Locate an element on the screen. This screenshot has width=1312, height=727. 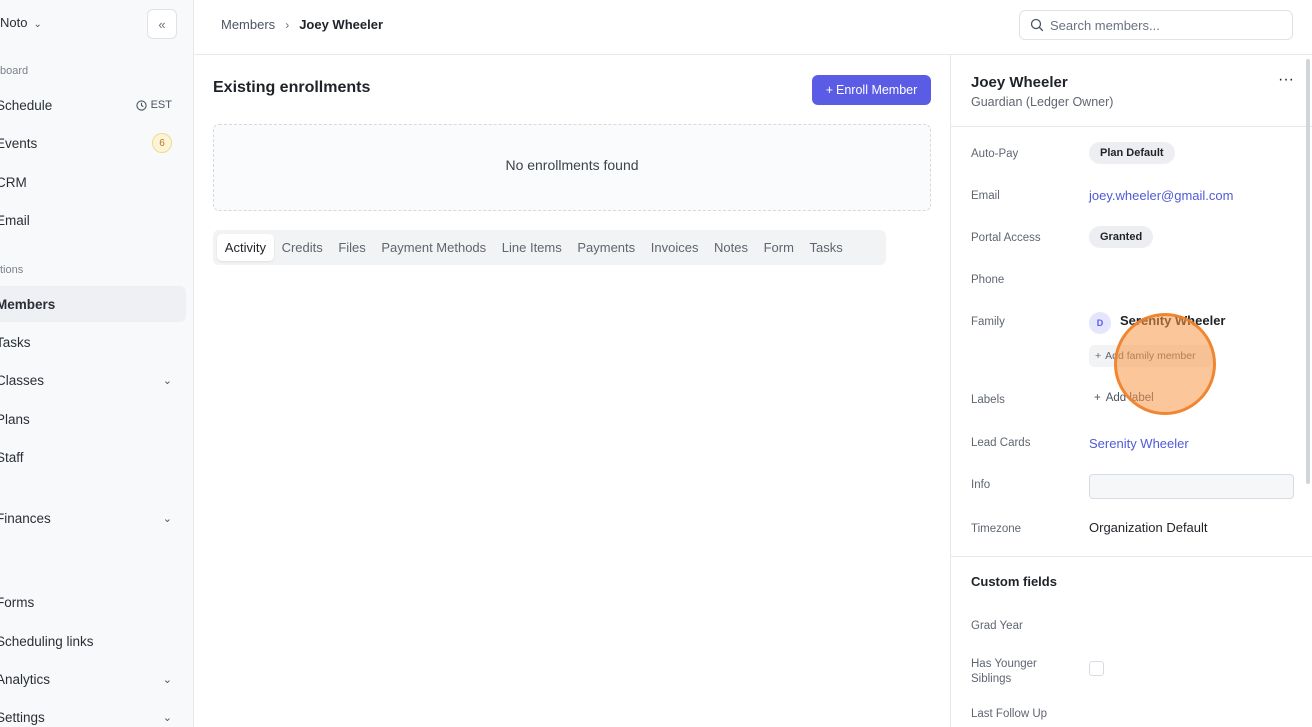
collapse-sidebar-button: « is located at coordinates (162, 24).